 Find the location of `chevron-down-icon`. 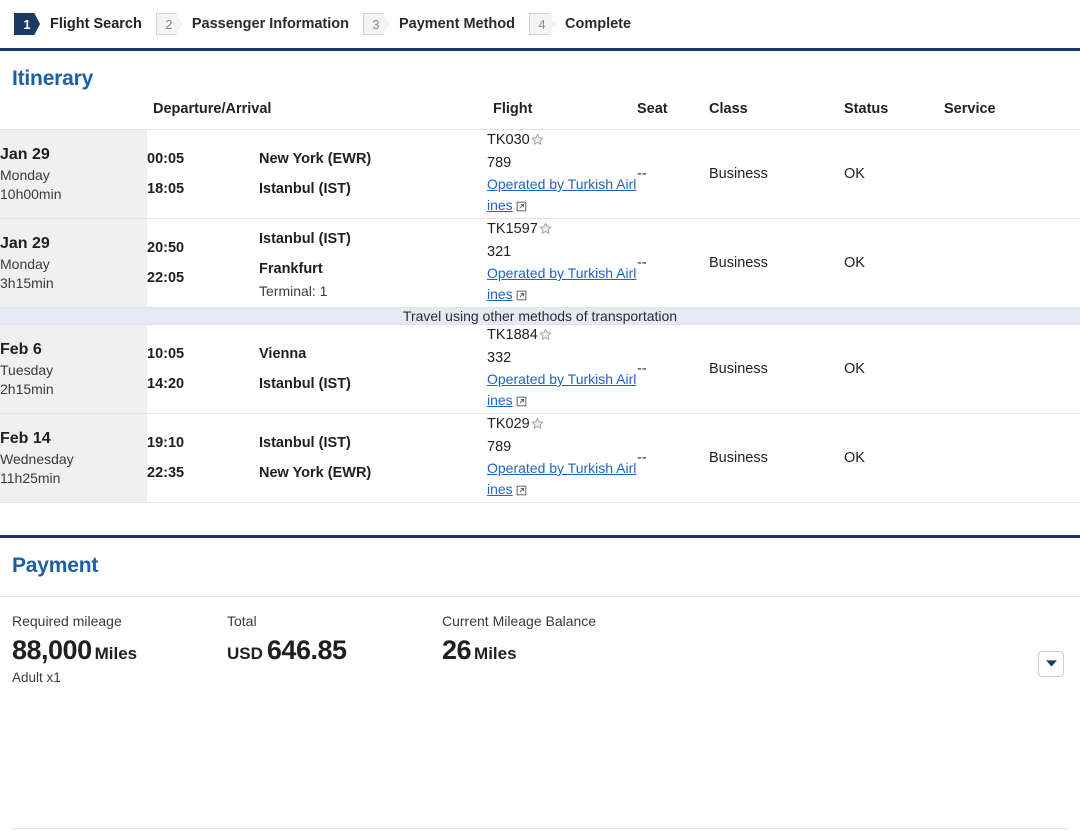

chevron-down-icon is located at coordinates (1051, 664).